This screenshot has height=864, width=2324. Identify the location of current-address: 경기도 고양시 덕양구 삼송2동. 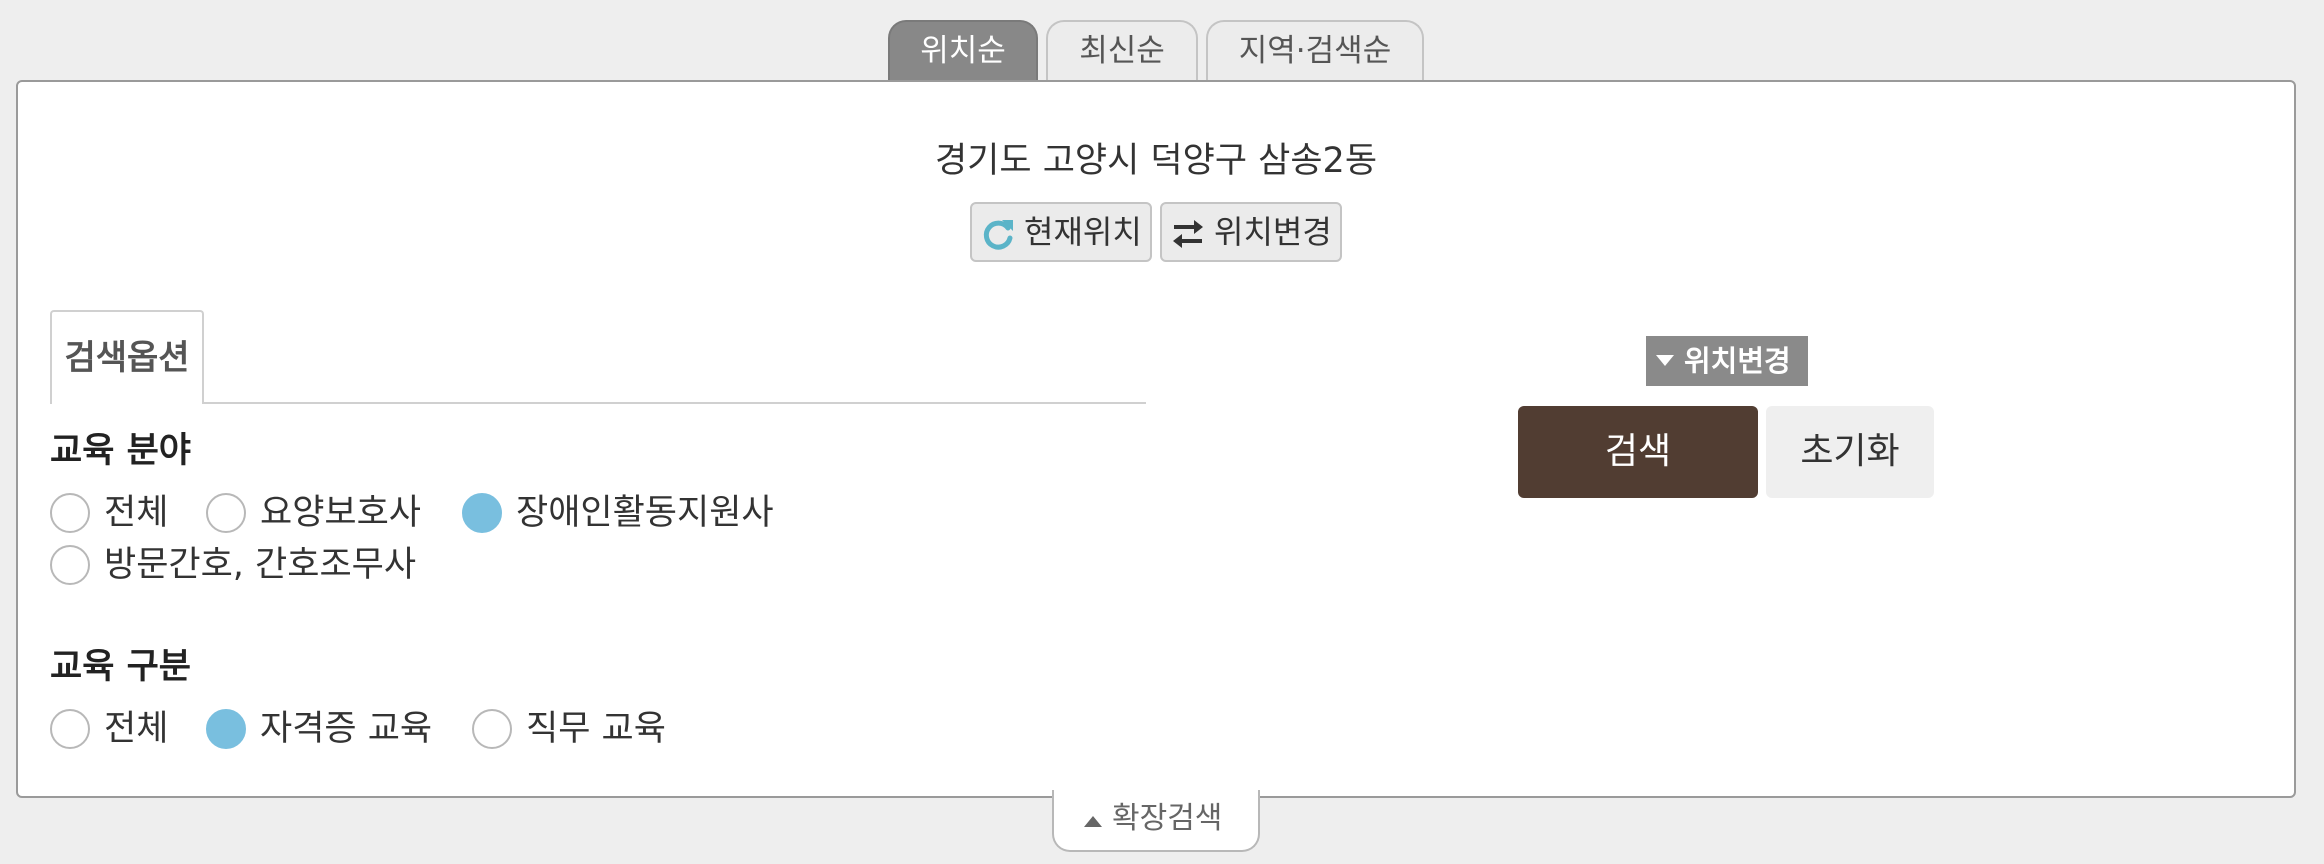
(1156, 161).